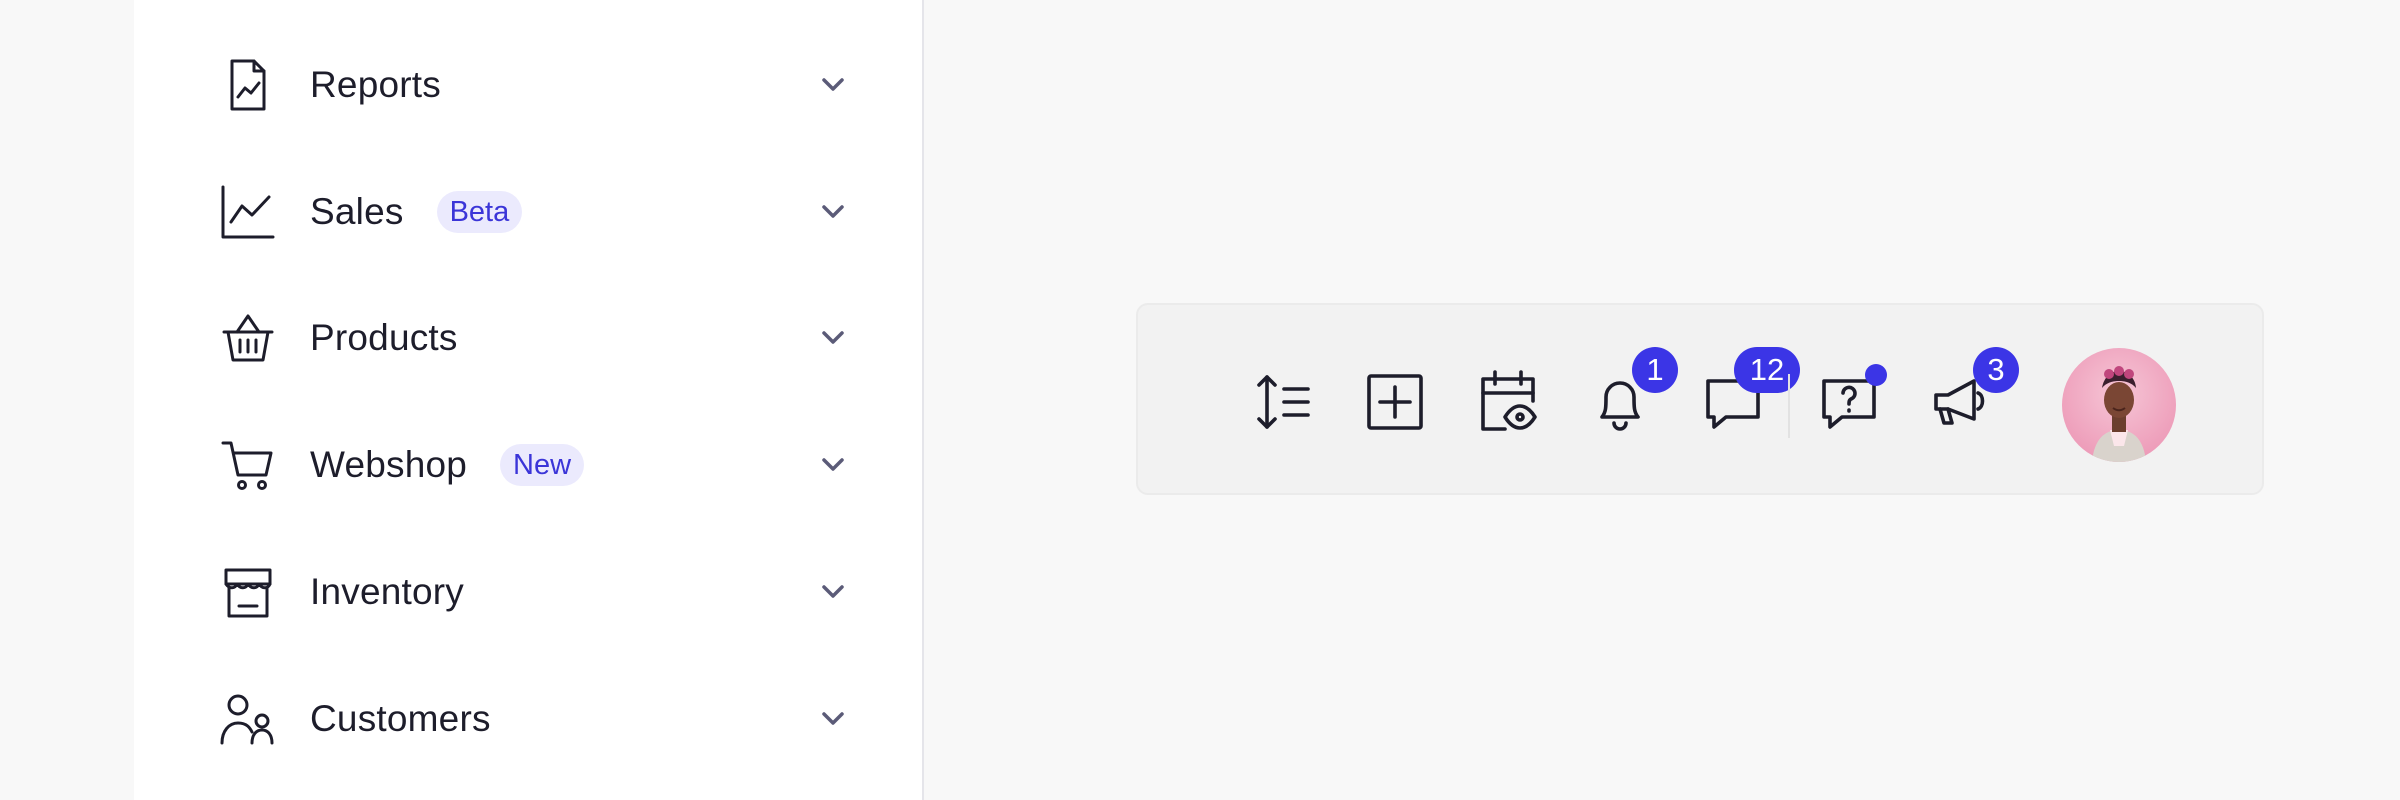 Image resolution: width=2400 pixels, height=800 pixels. Describe the element at coordinates (533, 592) in the screenshot. I see `sidebar-item-inventory: Inventory` at that location.